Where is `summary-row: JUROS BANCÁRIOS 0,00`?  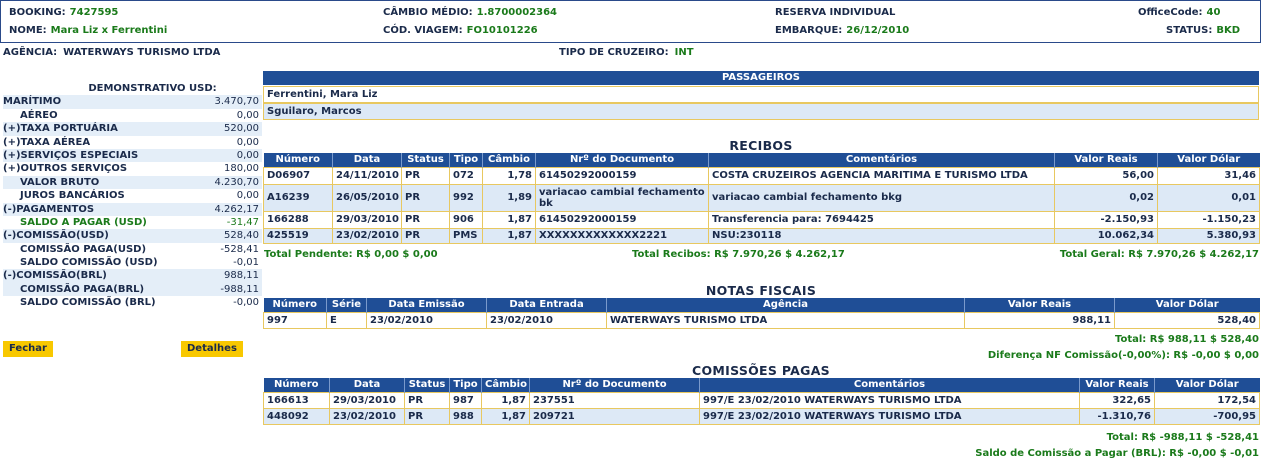
summary-row: JUROS BANCÁRIOS 0,00 is located at coordinates (132, 195).